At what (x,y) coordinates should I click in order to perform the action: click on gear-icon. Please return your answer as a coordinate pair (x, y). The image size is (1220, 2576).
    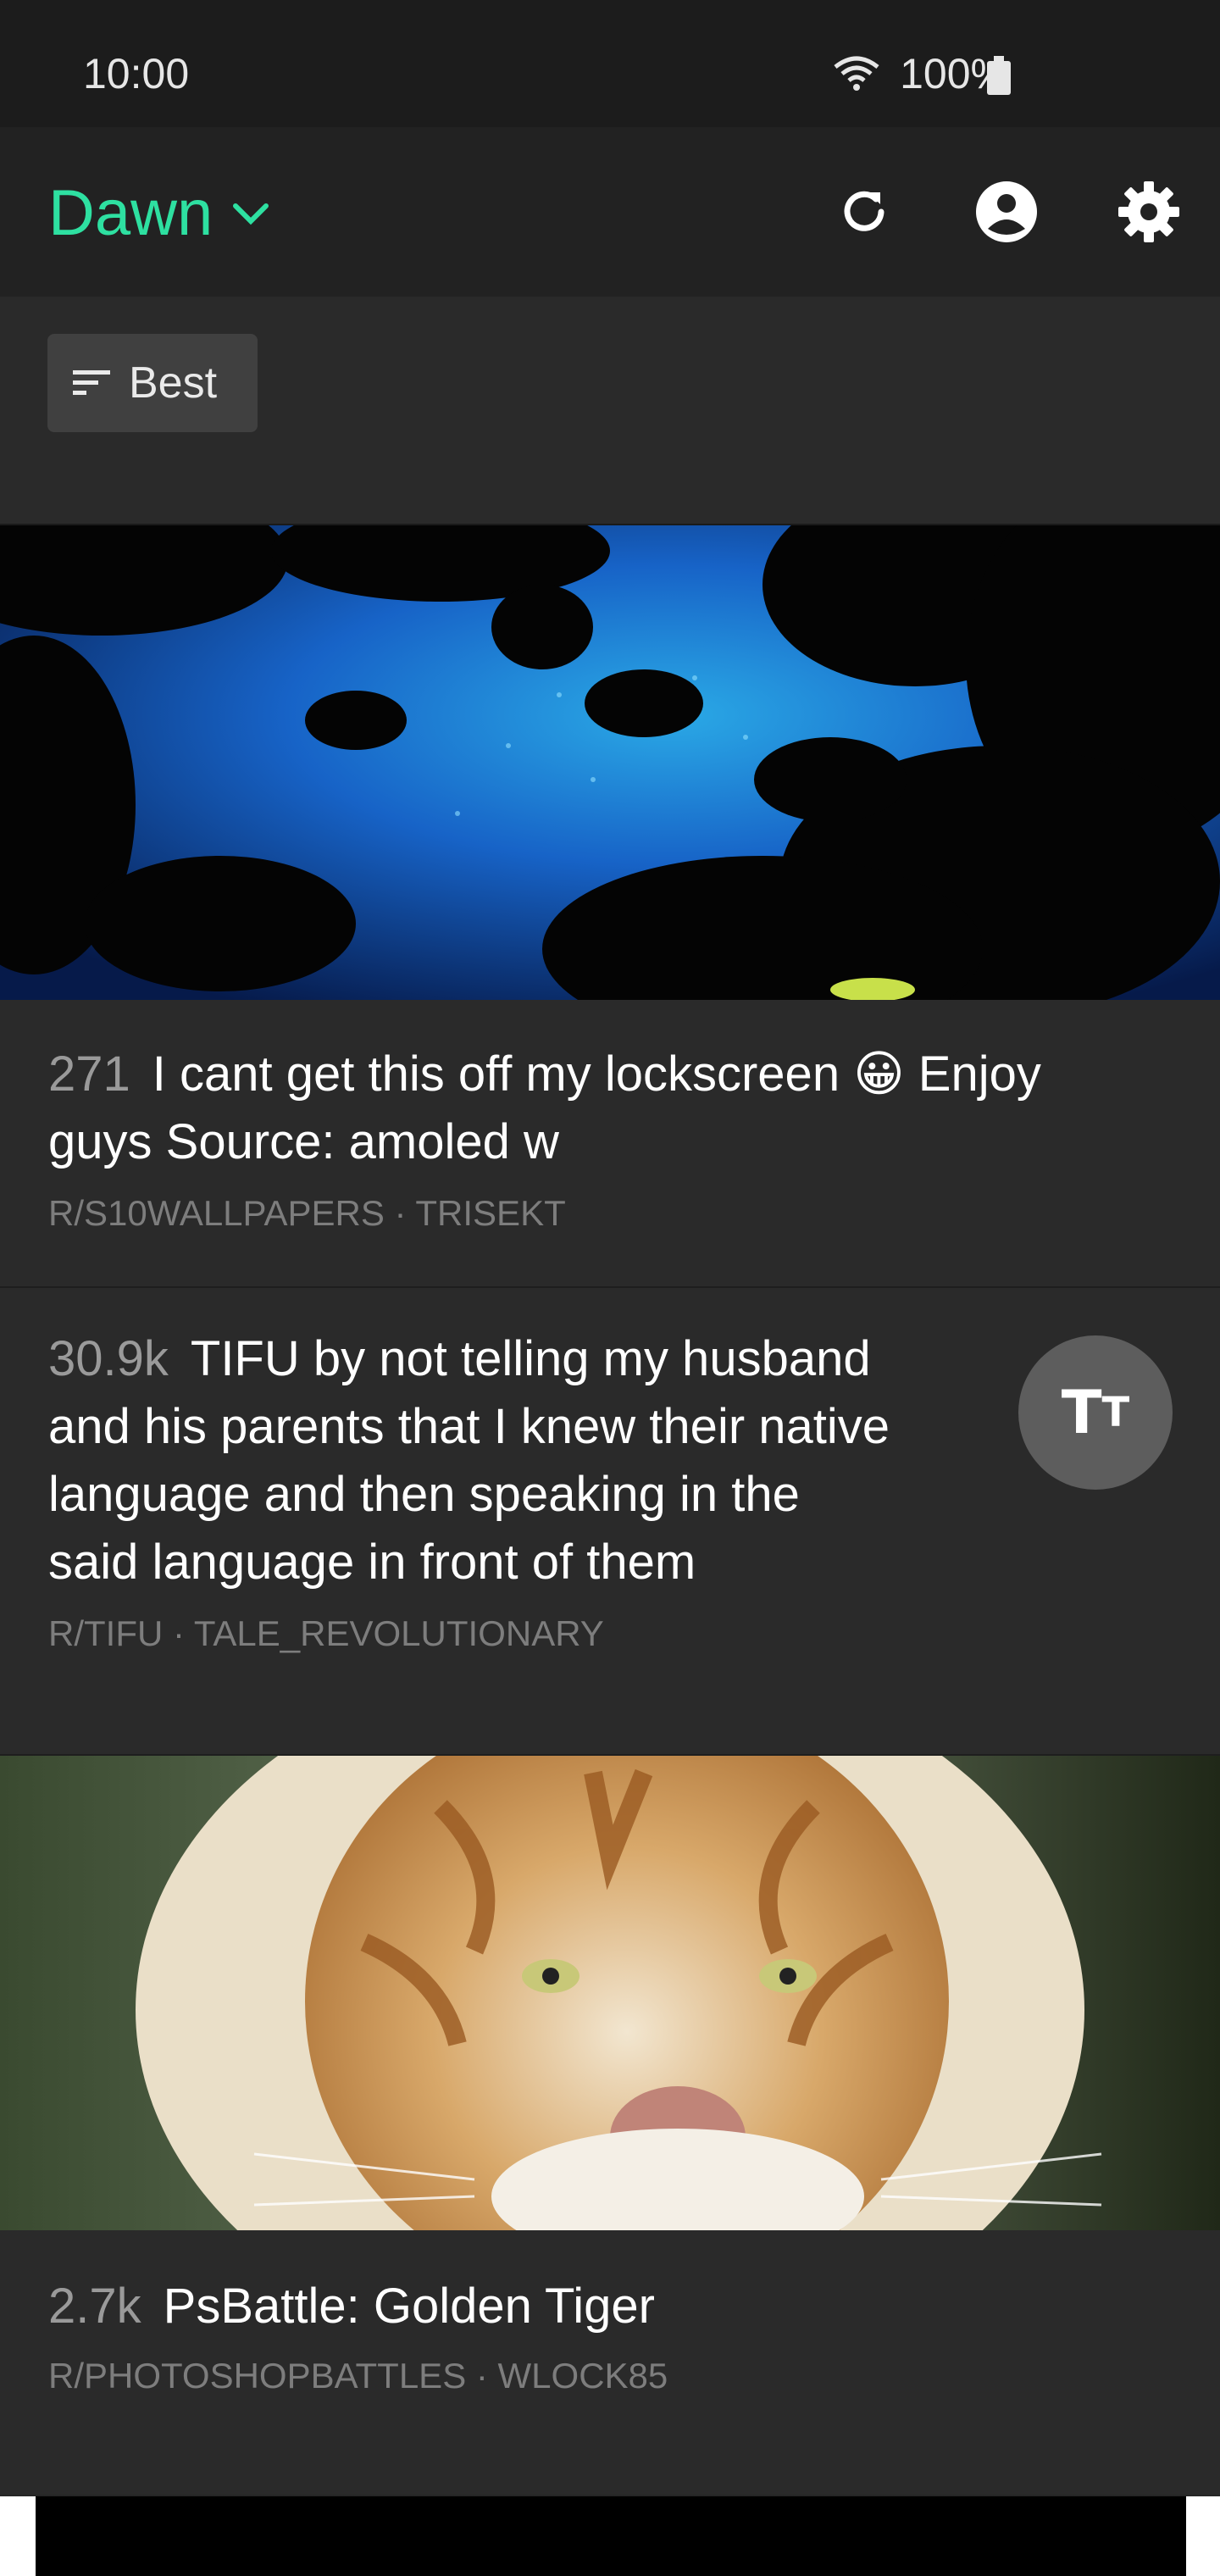
    Looking at the image, I should click on (1148, 211).